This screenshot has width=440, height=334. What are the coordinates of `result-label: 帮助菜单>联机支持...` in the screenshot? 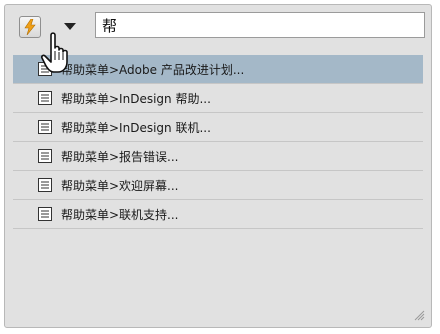 It's located at (120, 214).